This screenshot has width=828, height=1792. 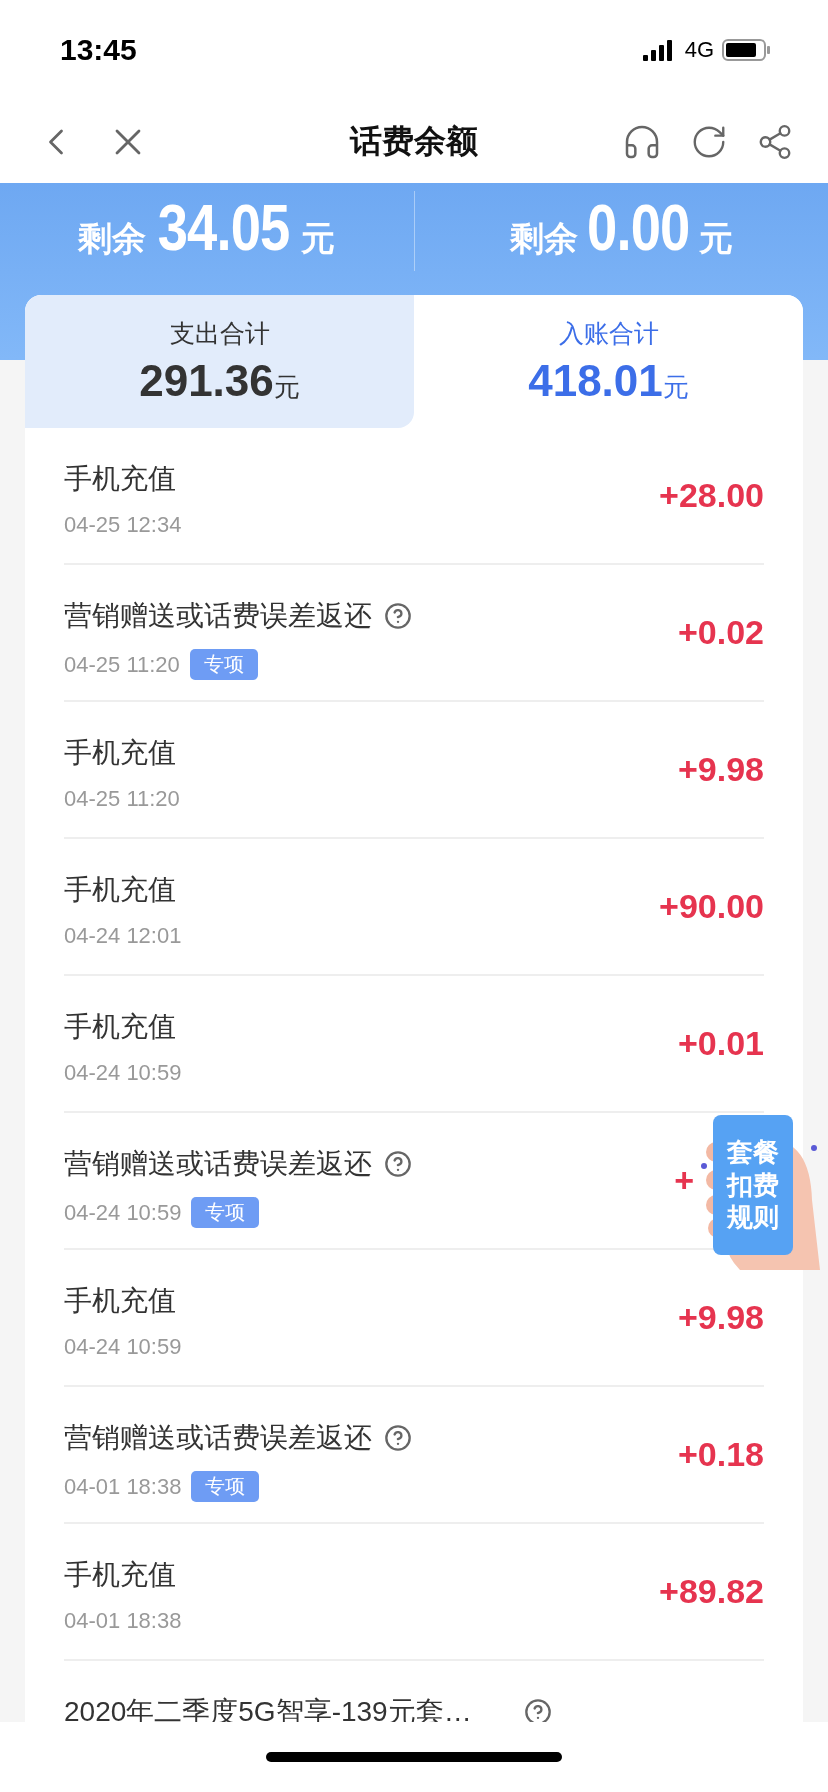 What do you see at coordinates (684, 1180) in the screenshot?
I see `transaction-amount: +` at bounding box center [684, 1180].